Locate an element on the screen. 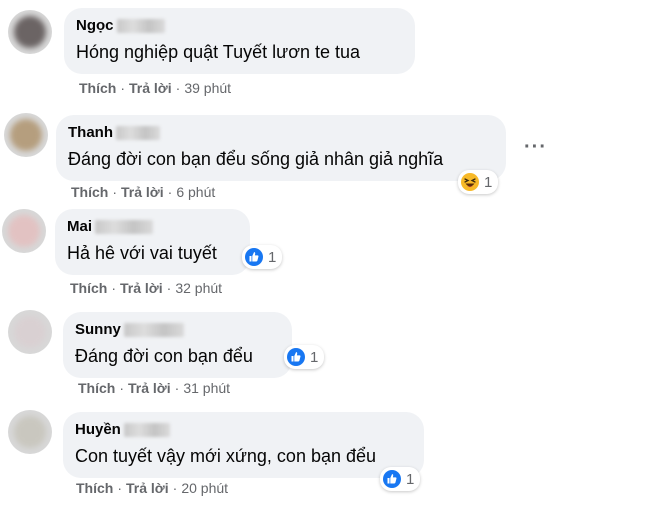 This screenshot has height=529, width=665. comment-text: Hả hê với vai tuyết is located at coordinates (142, 253).